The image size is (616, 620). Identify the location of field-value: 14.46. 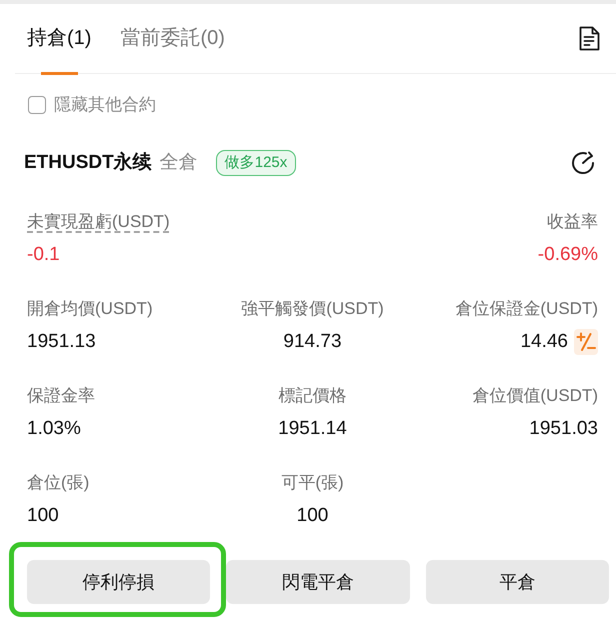
(544, 342).